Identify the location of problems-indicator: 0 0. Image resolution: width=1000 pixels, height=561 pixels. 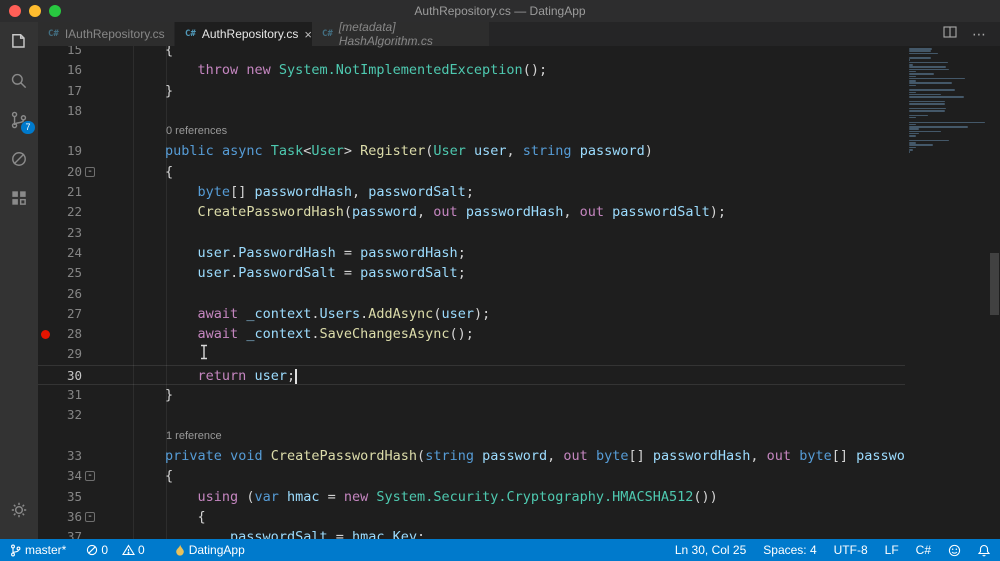
(120, 550).